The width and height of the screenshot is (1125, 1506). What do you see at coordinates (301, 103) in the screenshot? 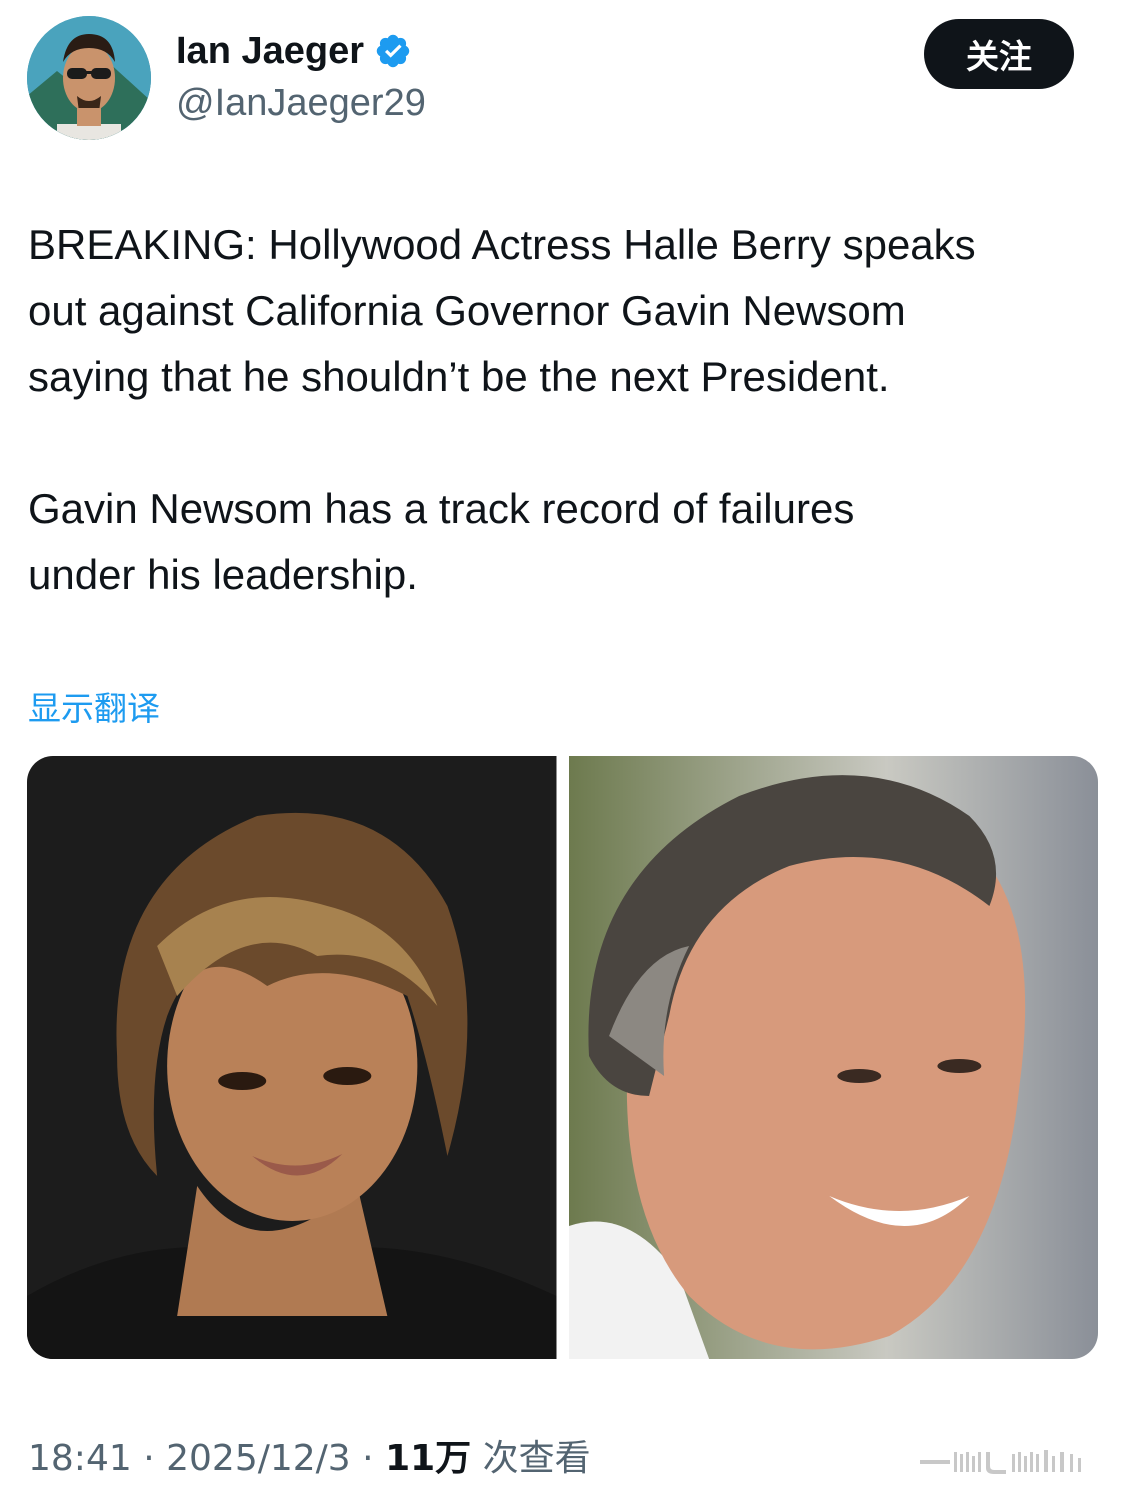
I see `author-handle: @IanJaeger29` at bounding box center [301, 103].